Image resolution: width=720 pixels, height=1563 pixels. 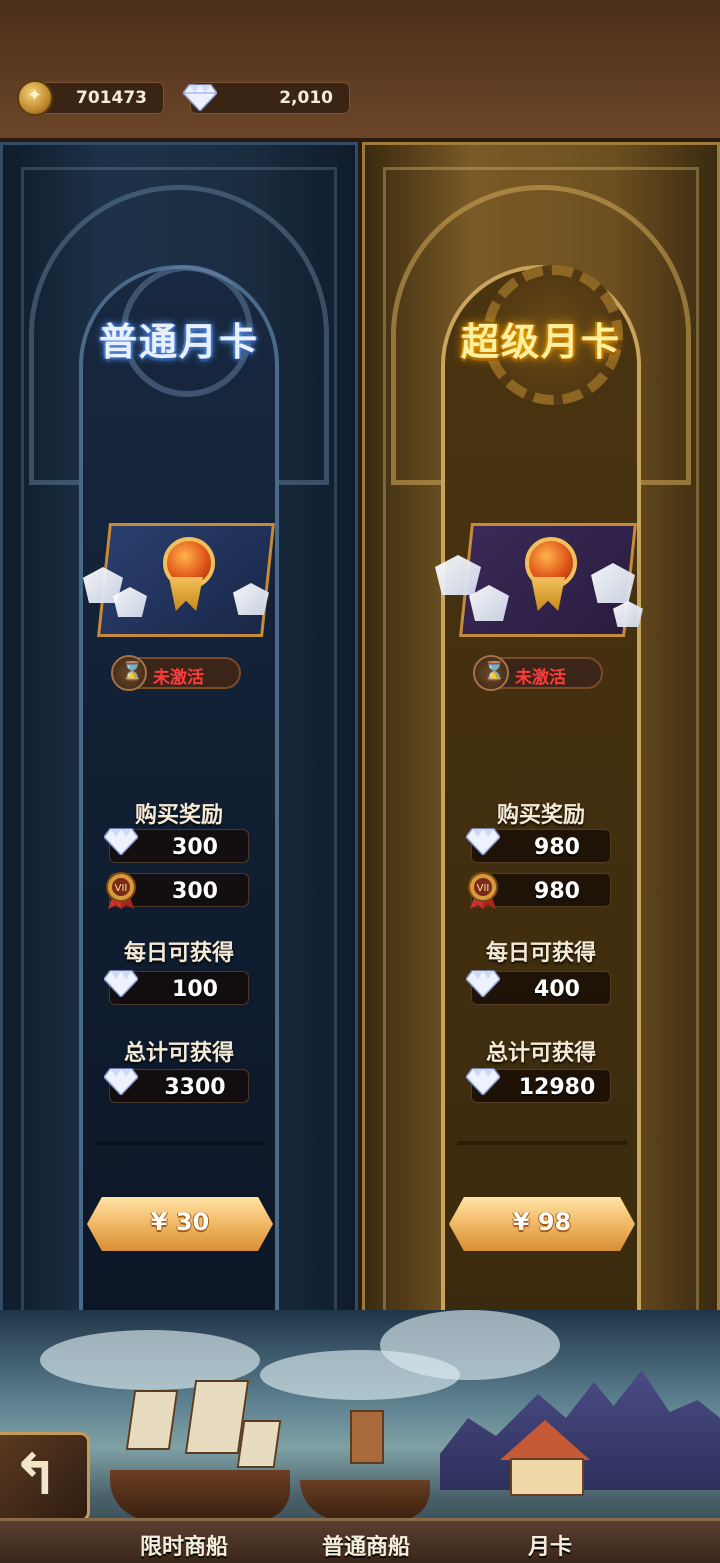 I want to click on purchase-vip-row: VII 980, so click(x=539, y=890).